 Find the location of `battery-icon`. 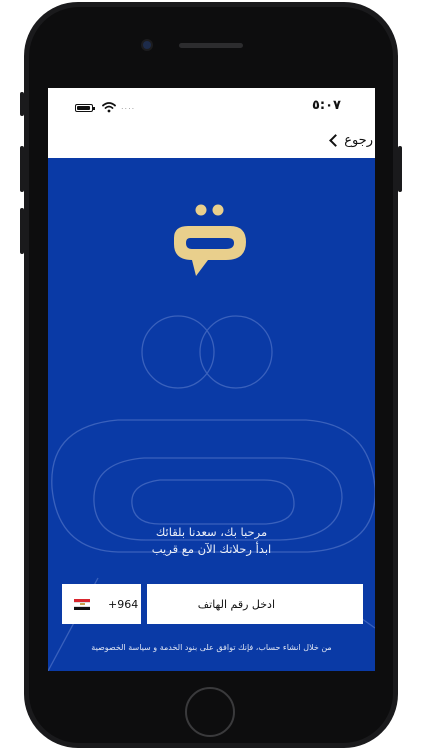

battery-icon is located at coordinates (85, 108).